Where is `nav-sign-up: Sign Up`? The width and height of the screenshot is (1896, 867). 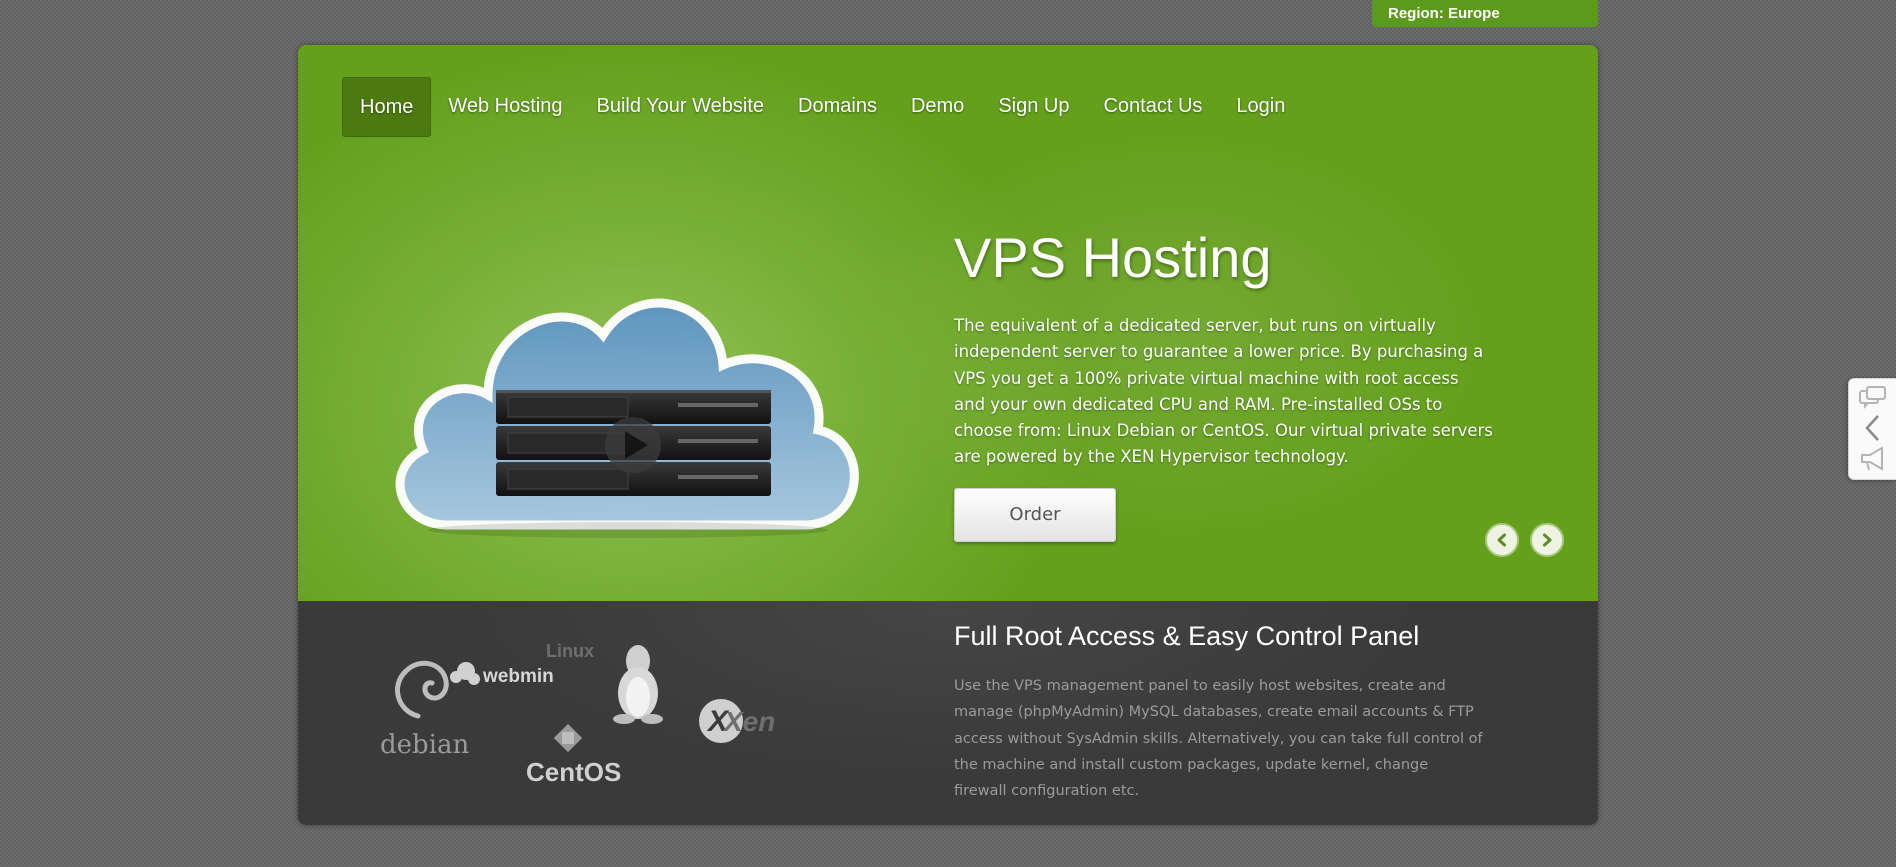 nav-sign-up: Sign Up is located at coordinates (1033, 107).